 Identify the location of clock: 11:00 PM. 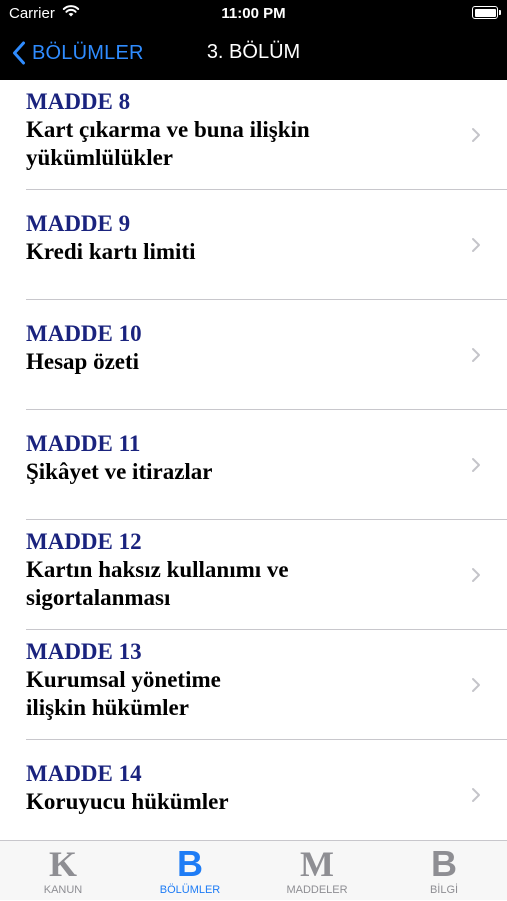
(253, 13).